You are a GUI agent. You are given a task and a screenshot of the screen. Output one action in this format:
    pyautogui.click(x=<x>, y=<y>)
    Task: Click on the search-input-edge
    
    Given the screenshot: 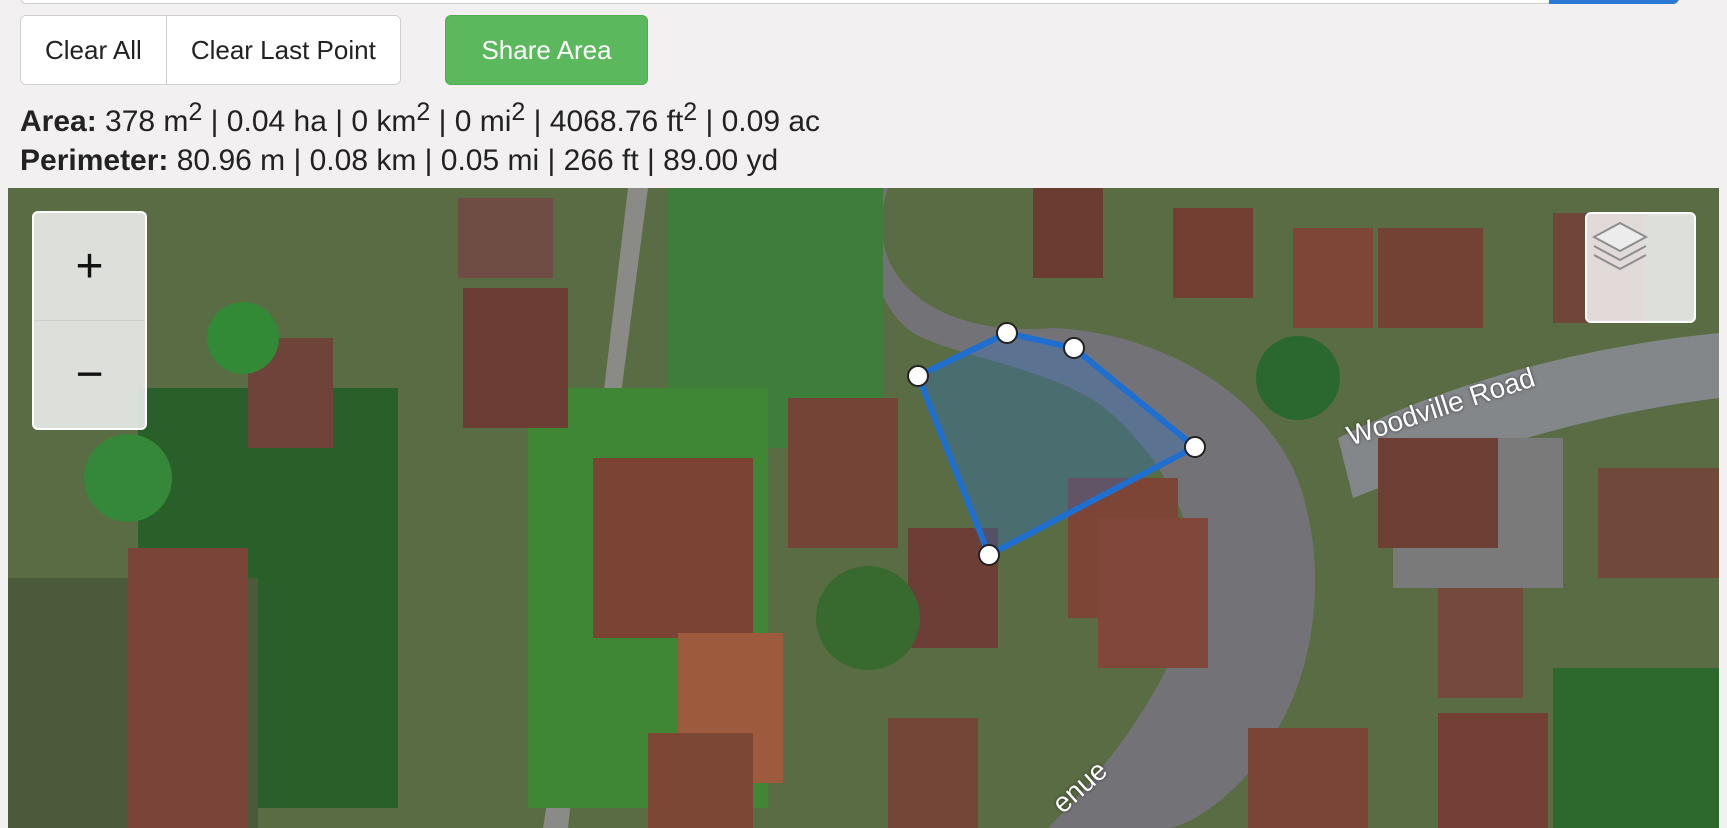 What is the action you would take?
    pyautogui.click(x=786, y=2)
    